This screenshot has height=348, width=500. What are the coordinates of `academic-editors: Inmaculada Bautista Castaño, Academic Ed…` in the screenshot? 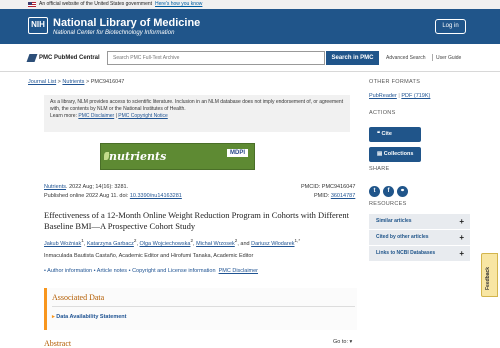 It's located at (149, 256).